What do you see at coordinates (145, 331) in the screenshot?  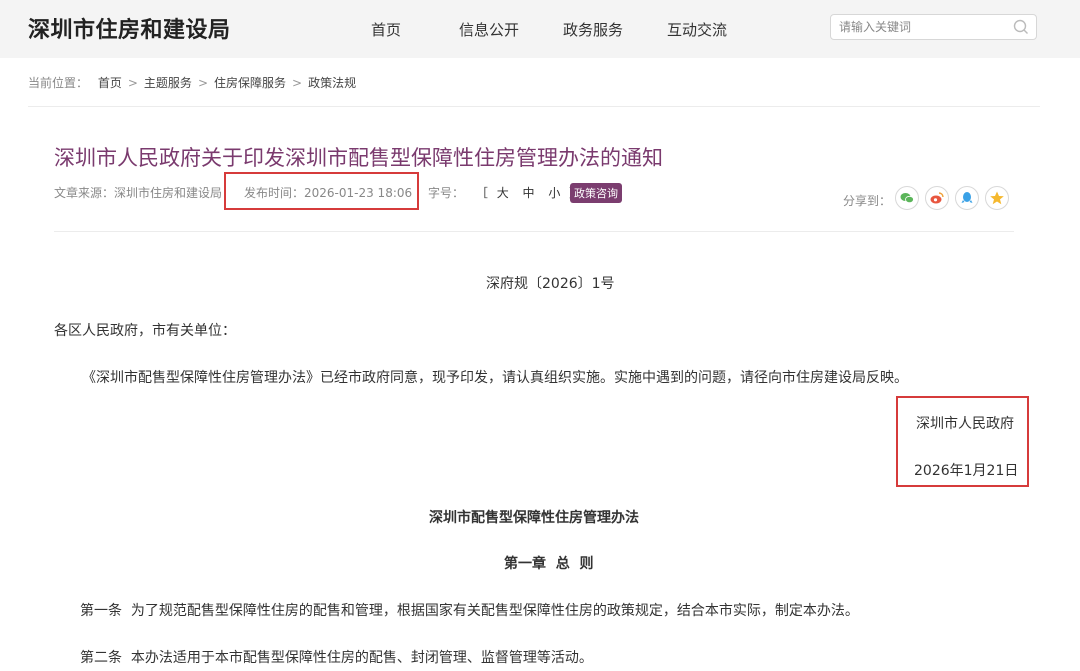 I see `addressee: 各区人民政府，市有关单位：` at bounding box center [145, 331].